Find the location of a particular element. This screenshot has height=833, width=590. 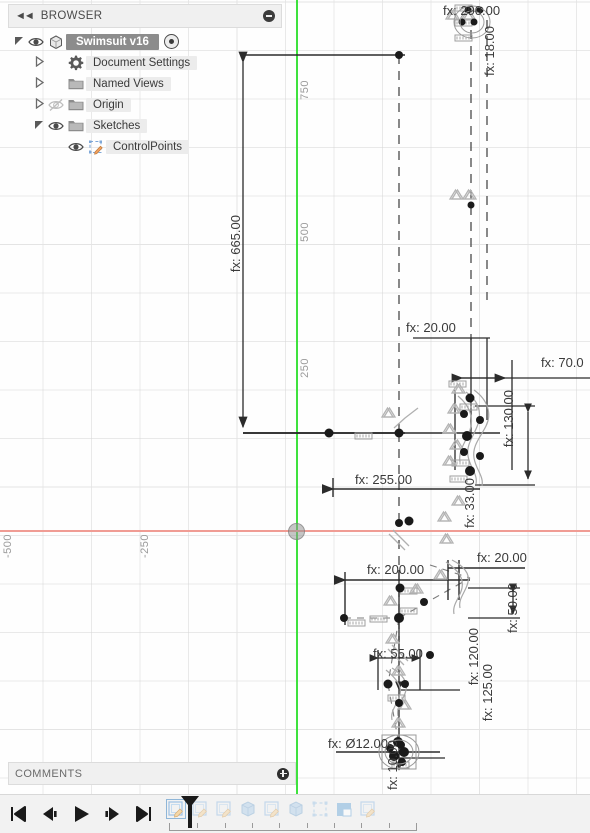

browser-item-label: ControlPoints is located at coordinates (148, 146).